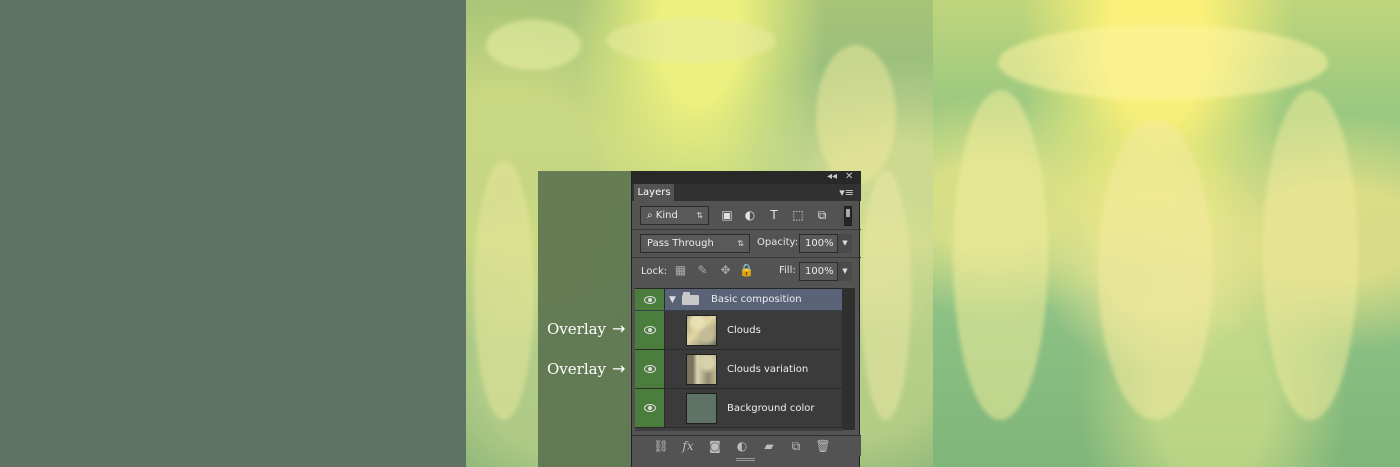 This screenshot has width=1400, height=467. I want to click on opacity-label: Opacity:, so click(778, 242).